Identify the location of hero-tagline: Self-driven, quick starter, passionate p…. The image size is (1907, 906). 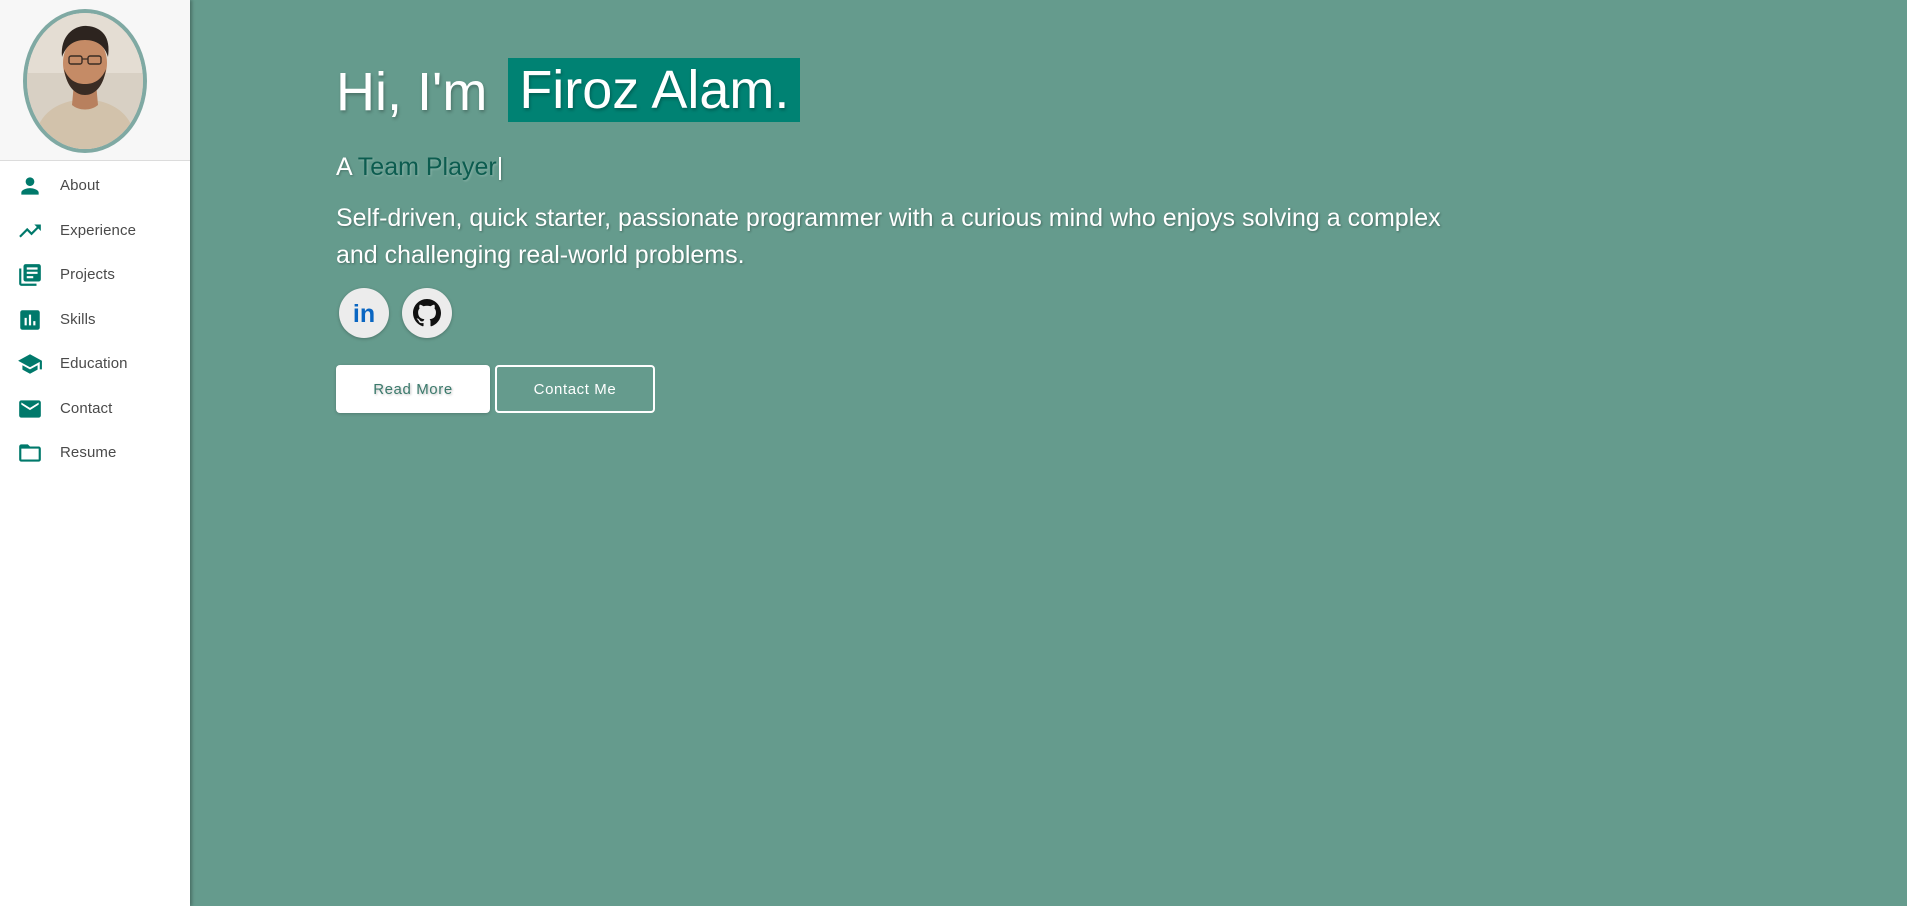
(888, 236).